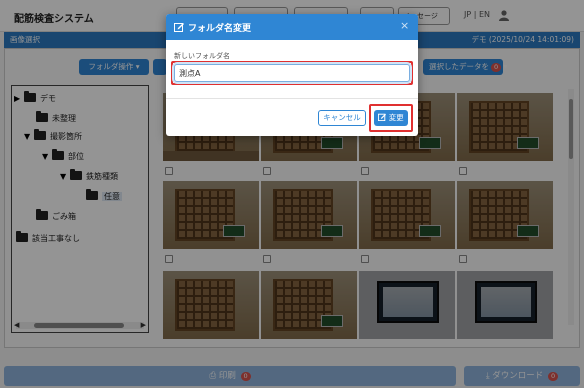 The image size is (584, 388). What do you see at coordinates (396, 117) in the screenshot?
I see `submit-label: 変更` at bounding box center [396, 117].